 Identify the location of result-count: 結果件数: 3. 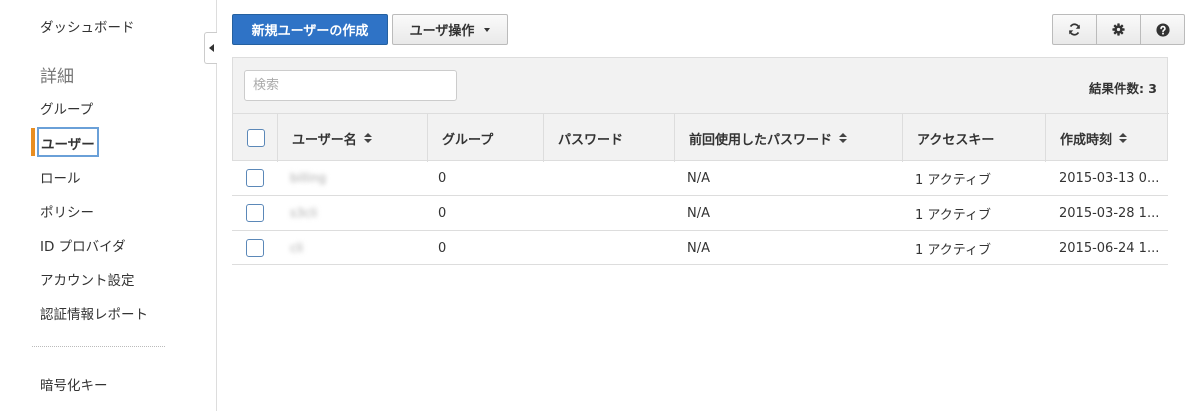
(1122, 88).